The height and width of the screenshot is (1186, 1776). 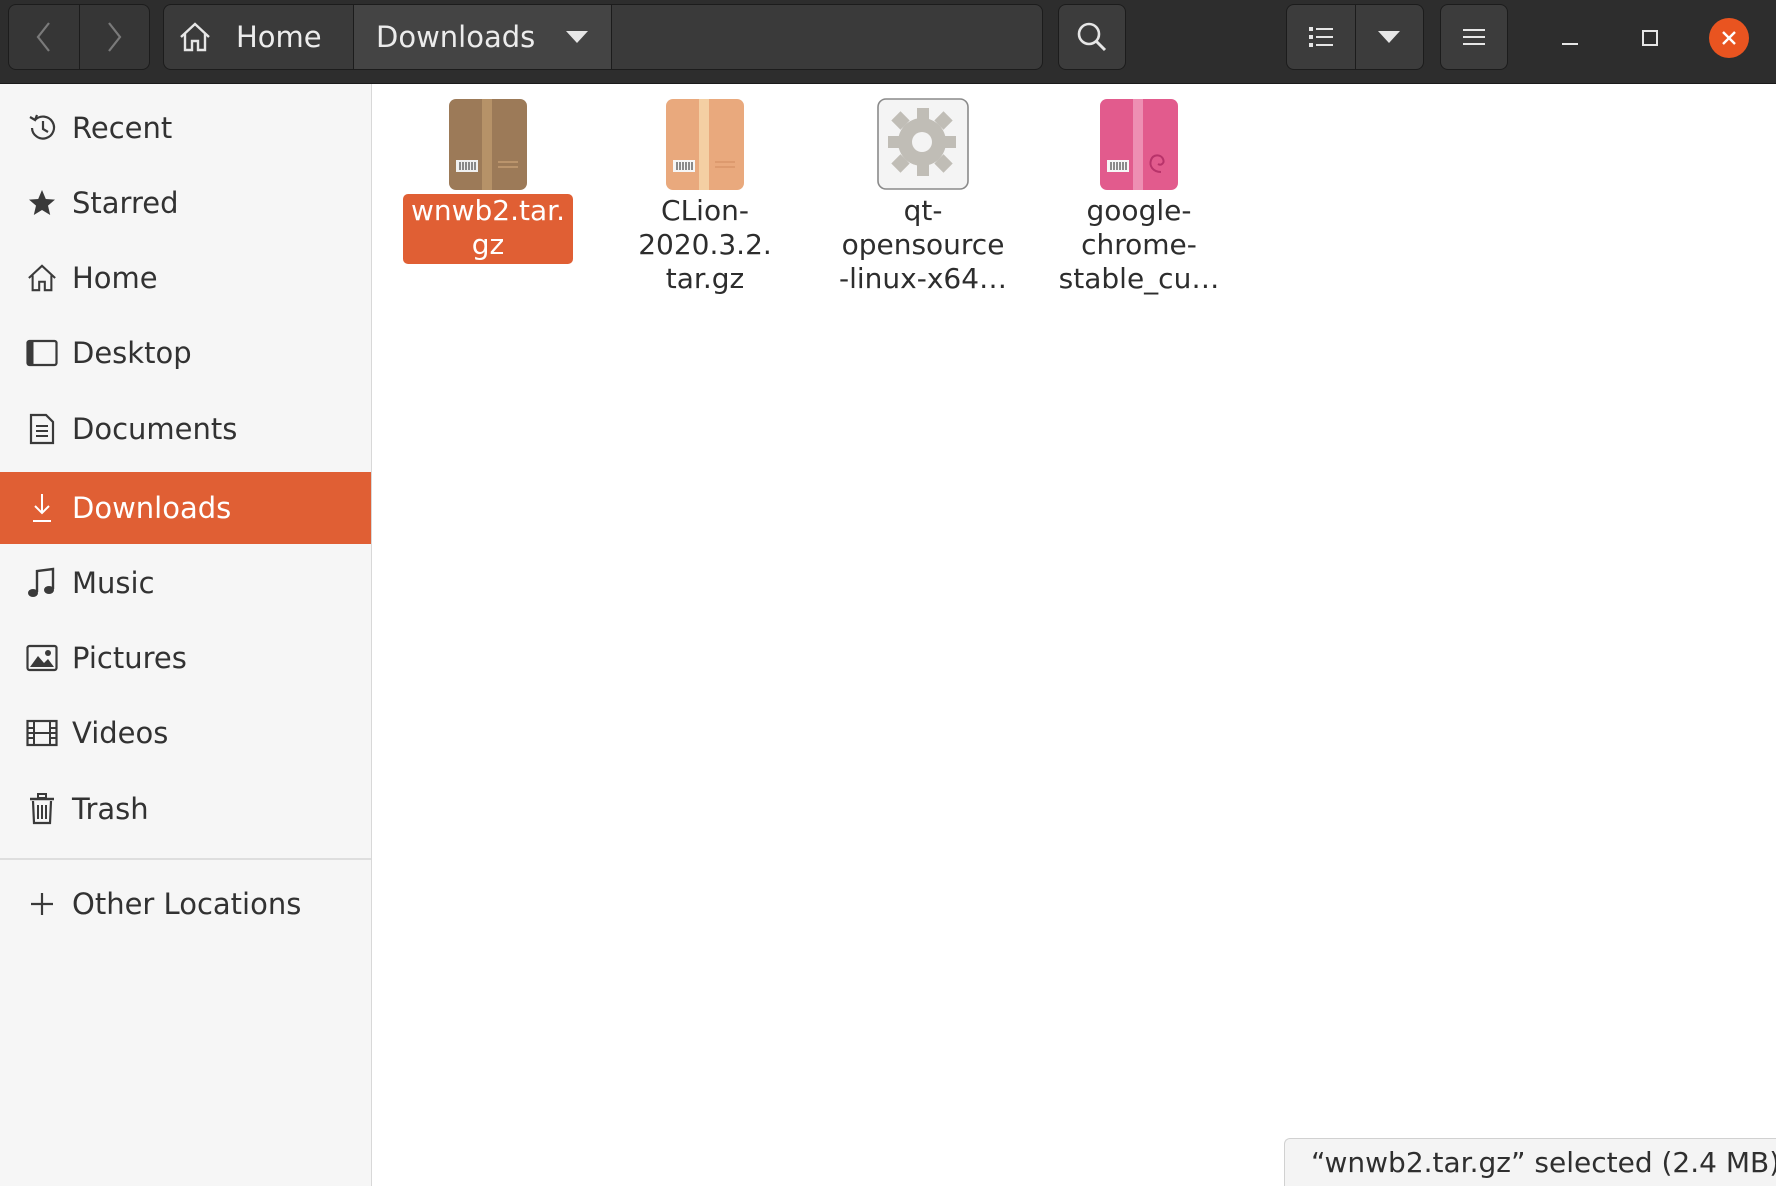 I want to click on path-crumb-downloads: Downloads, so click(x=483, y=37).